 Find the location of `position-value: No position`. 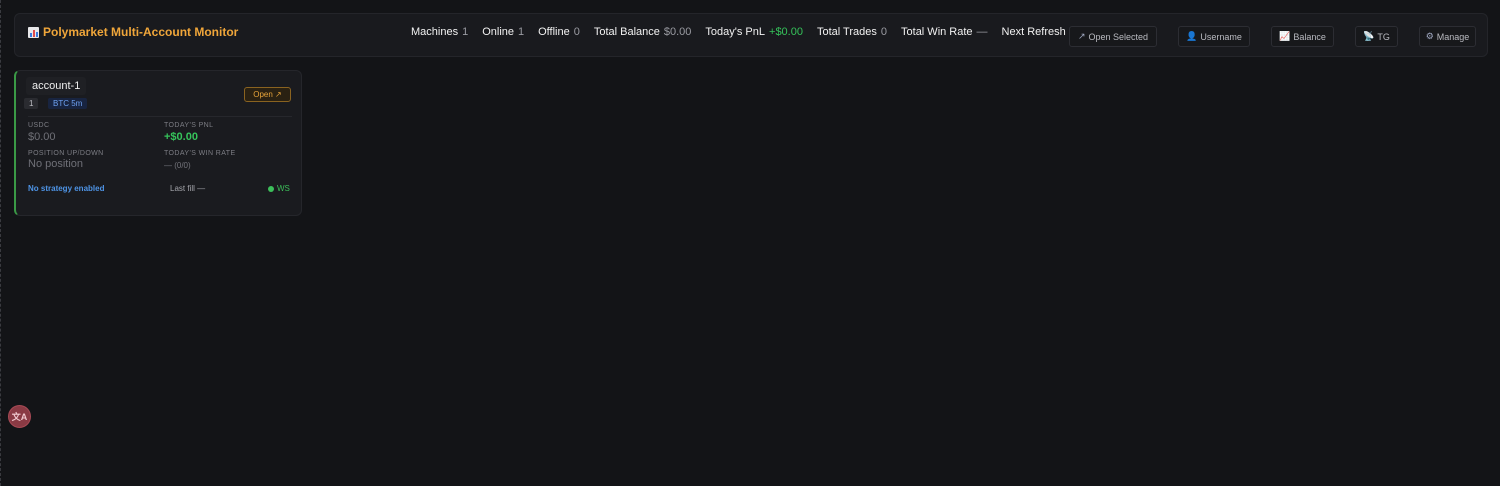

position-value: No position is located at coordinates (56, 164).